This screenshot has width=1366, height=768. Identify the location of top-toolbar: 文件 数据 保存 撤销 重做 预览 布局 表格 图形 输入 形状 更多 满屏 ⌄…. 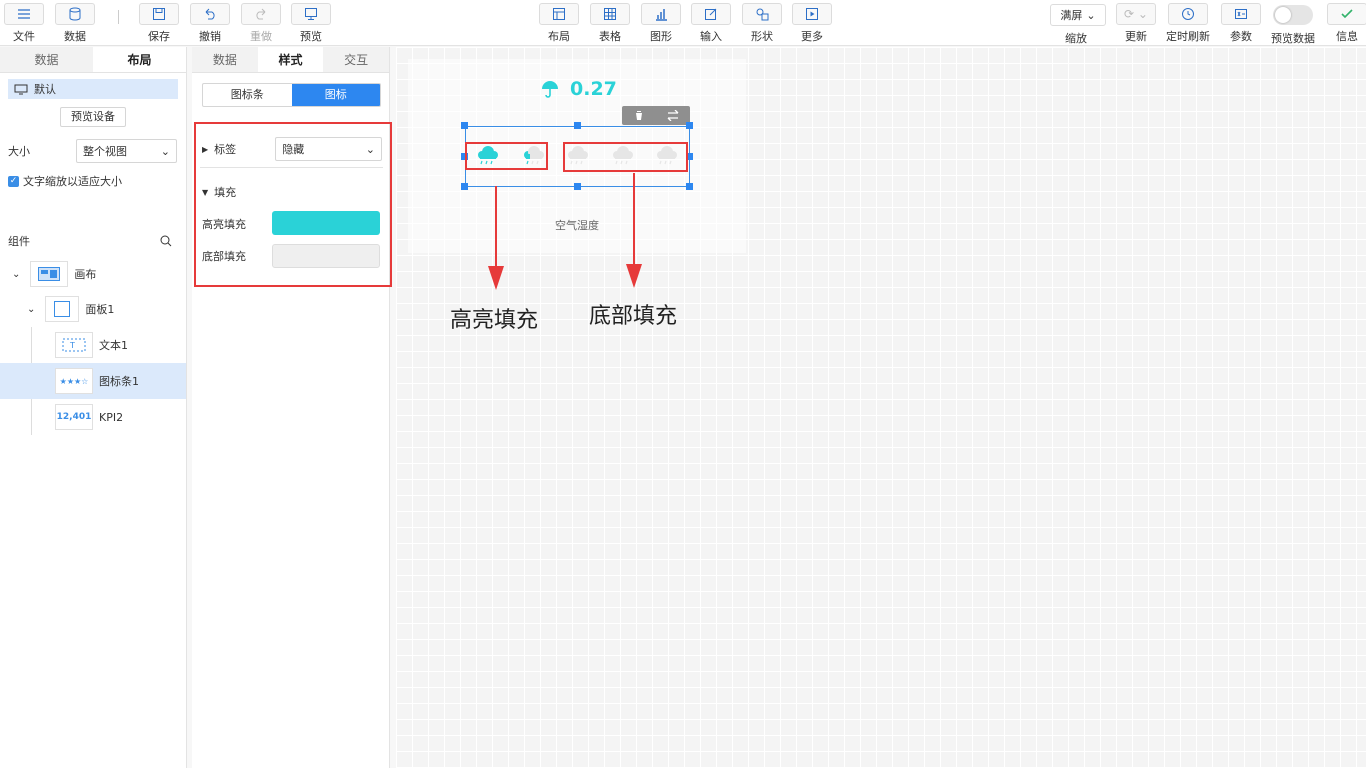
(683, 23).